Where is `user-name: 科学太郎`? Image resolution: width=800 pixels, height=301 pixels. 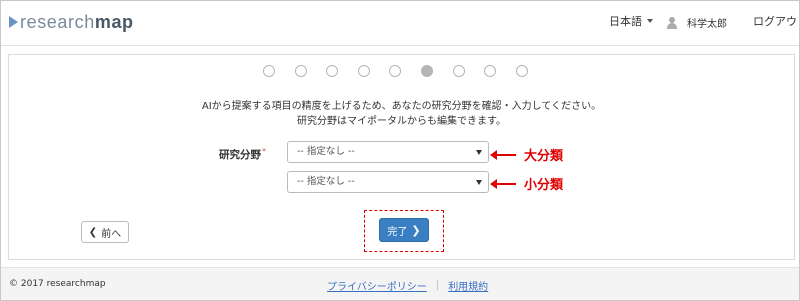 user-name: 科学太郎 is located at coordinates (707, 24).